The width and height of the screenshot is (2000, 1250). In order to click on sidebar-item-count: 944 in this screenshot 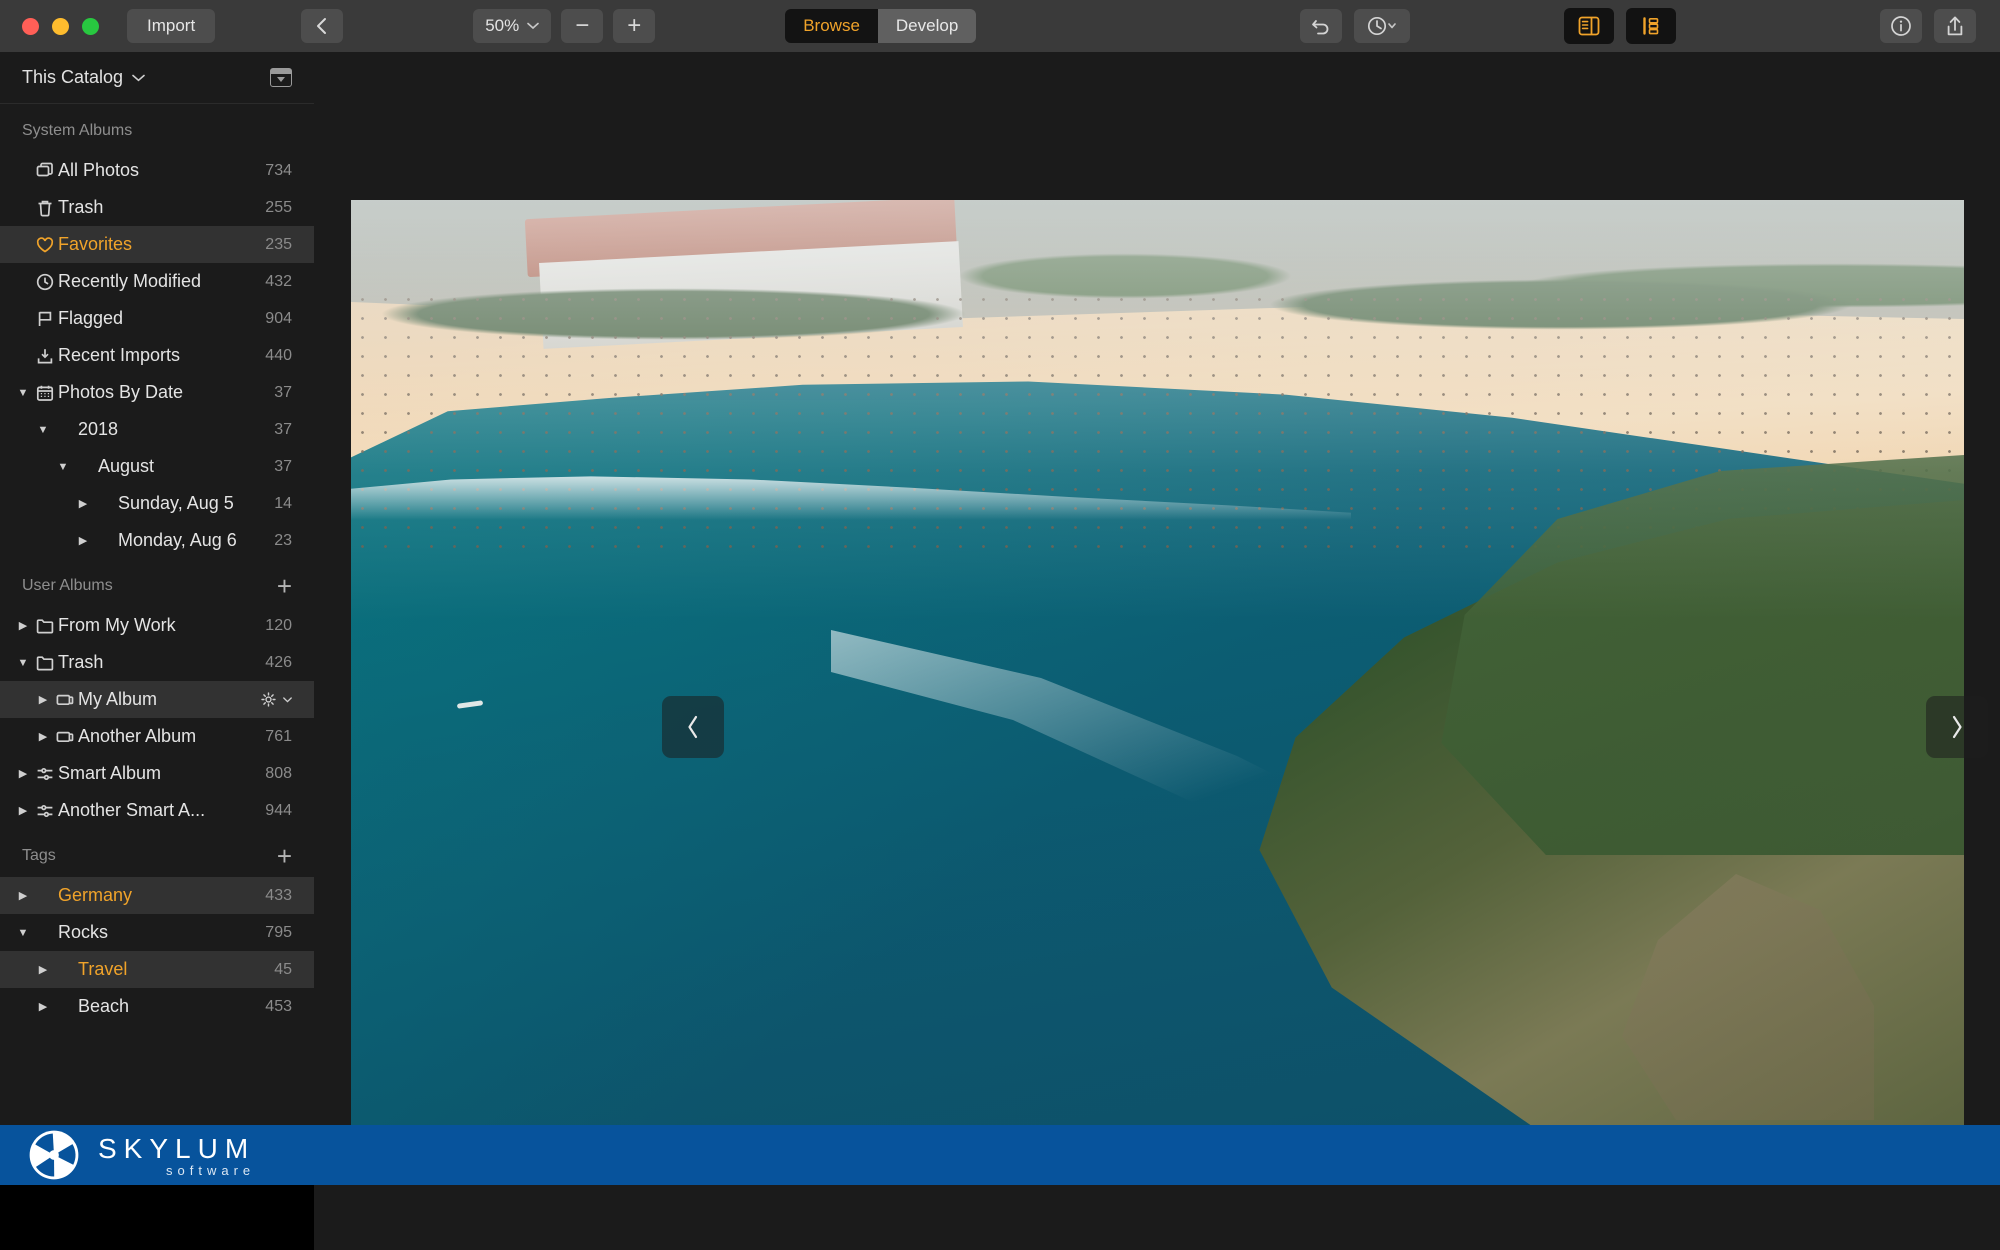, I will do `click(278, 810)`.